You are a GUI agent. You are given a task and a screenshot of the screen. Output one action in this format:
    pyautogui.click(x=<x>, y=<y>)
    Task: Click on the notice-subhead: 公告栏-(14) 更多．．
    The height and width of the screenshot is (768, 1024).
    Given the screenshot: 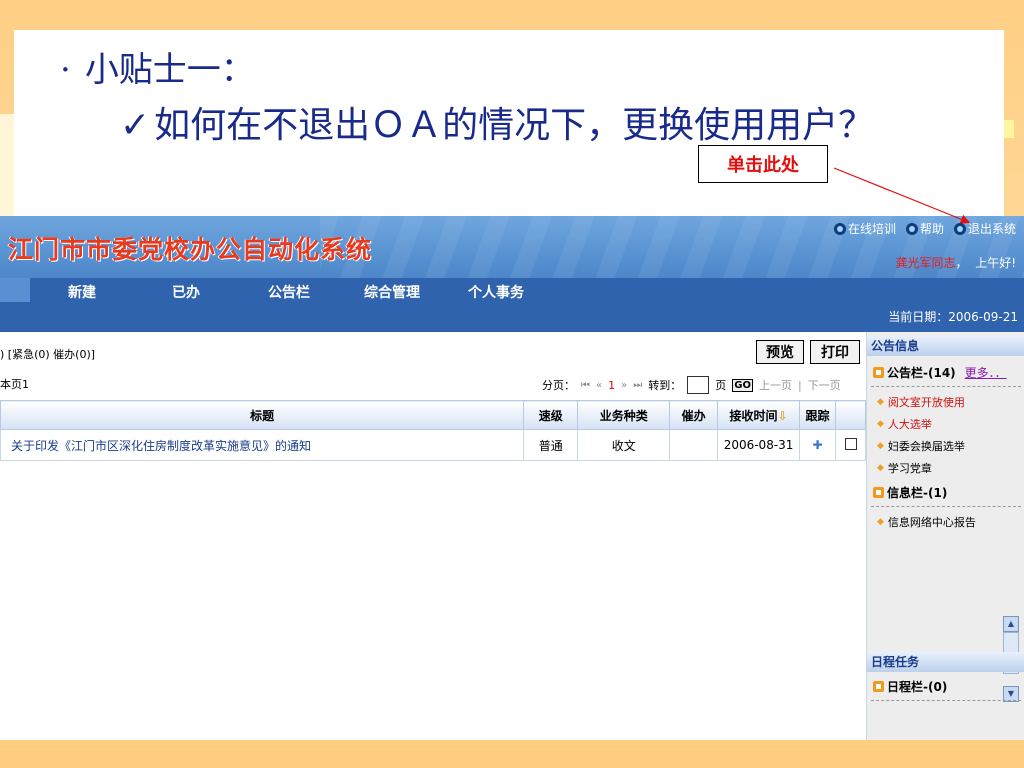 What is the action you would take?
    pyautogui.click(x=940, y=372)
    